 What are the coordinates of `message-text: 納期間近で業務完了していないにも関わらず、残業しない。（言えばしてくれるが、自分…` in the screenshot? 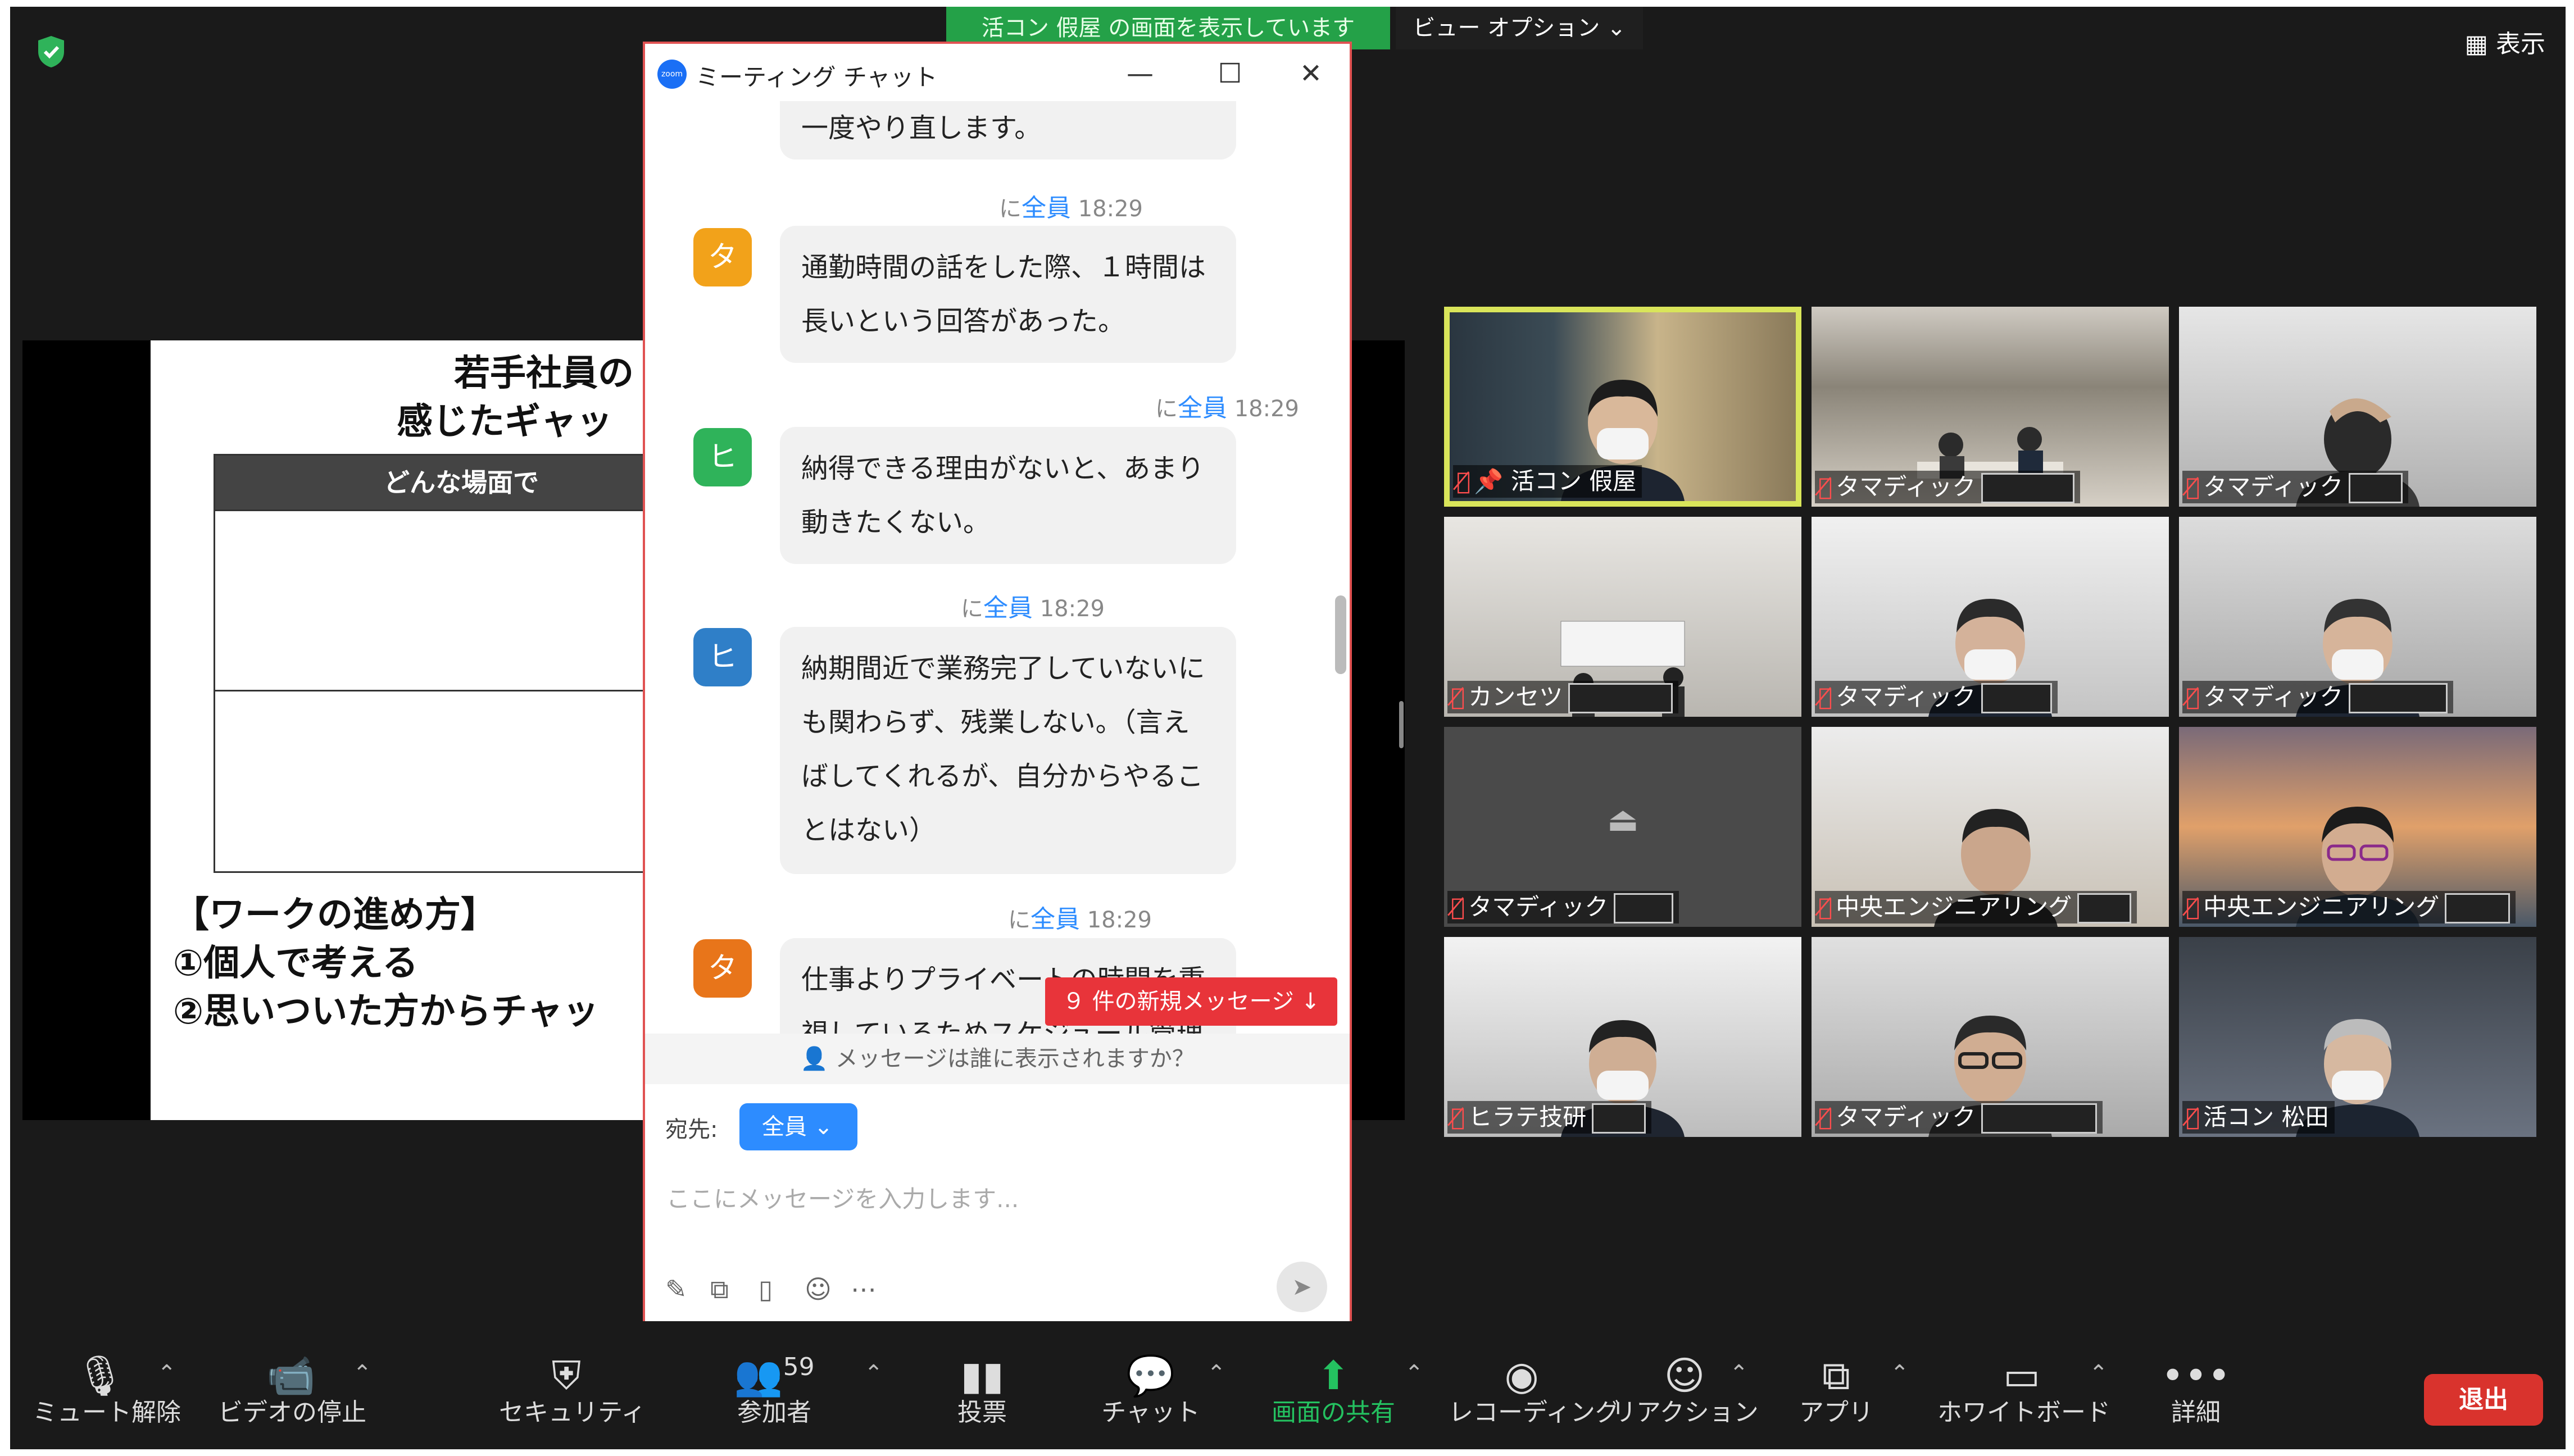 It's located at (1003, 749).